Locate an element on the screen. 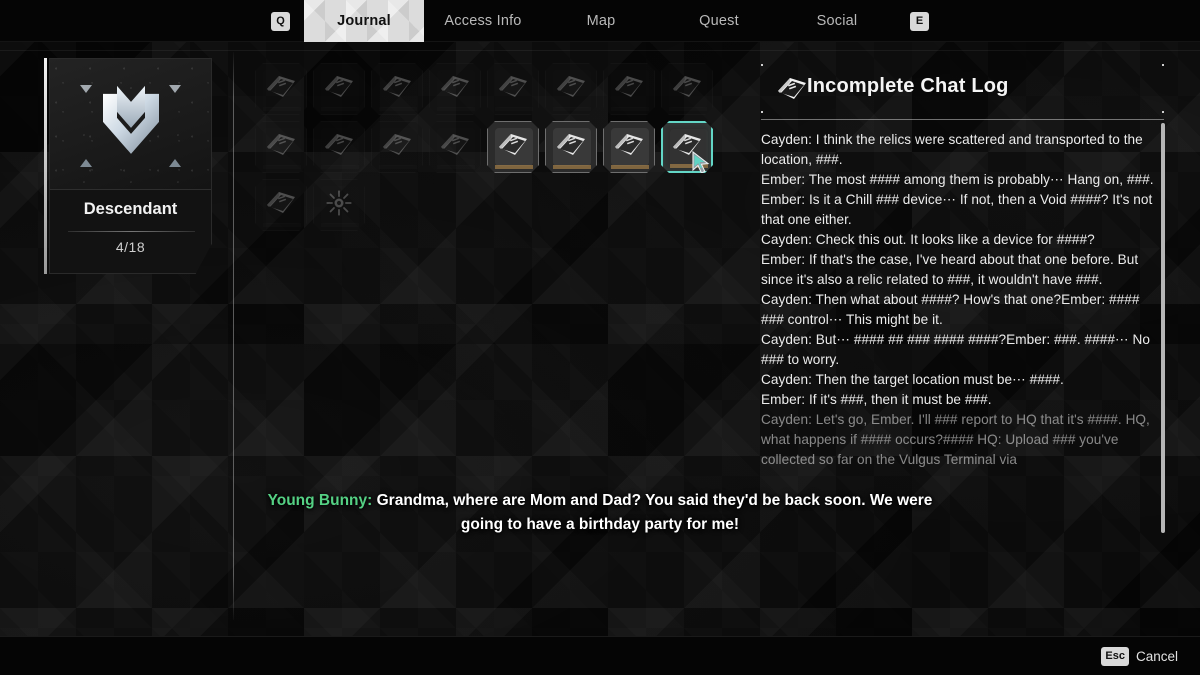 The width and height of the screenshot is (1200, 675). card-divider is located at coordinates (131, 231).